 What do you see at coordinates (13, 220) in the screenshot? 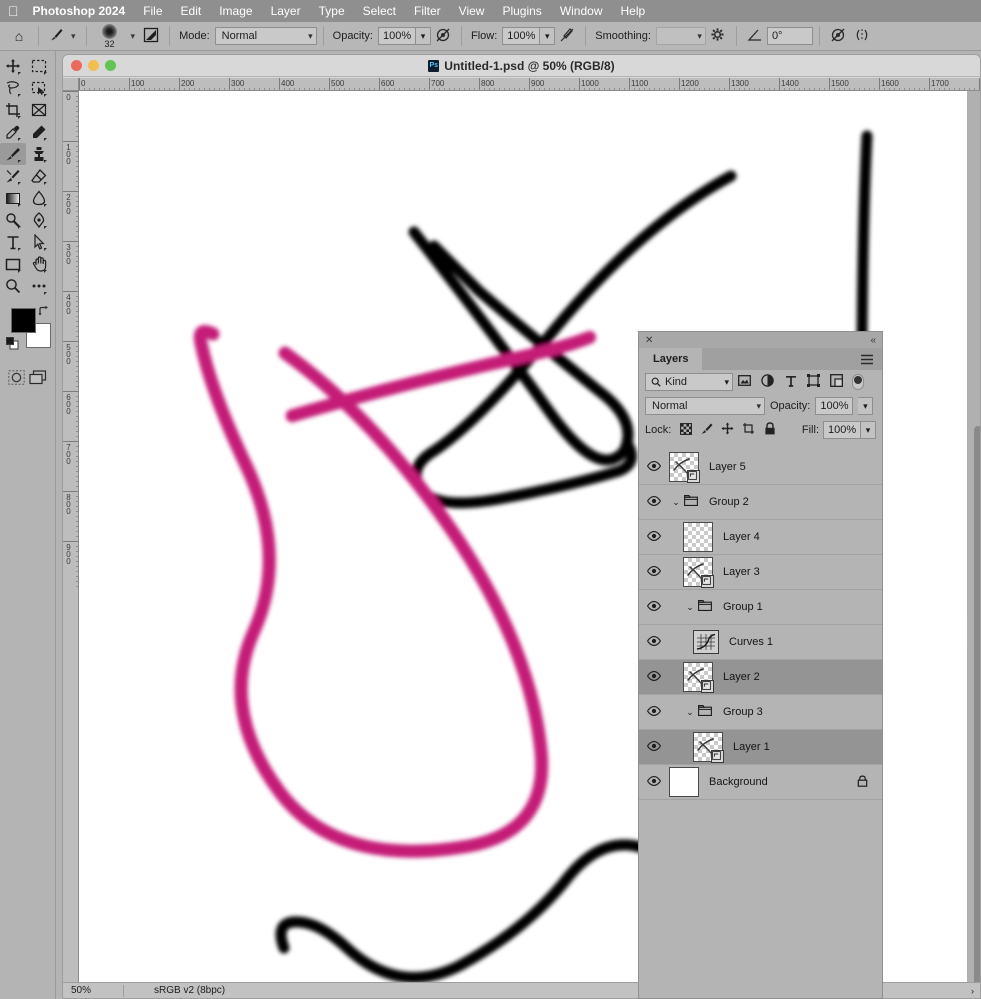
I see `dodge-tool` at bounding box center [13, 220].